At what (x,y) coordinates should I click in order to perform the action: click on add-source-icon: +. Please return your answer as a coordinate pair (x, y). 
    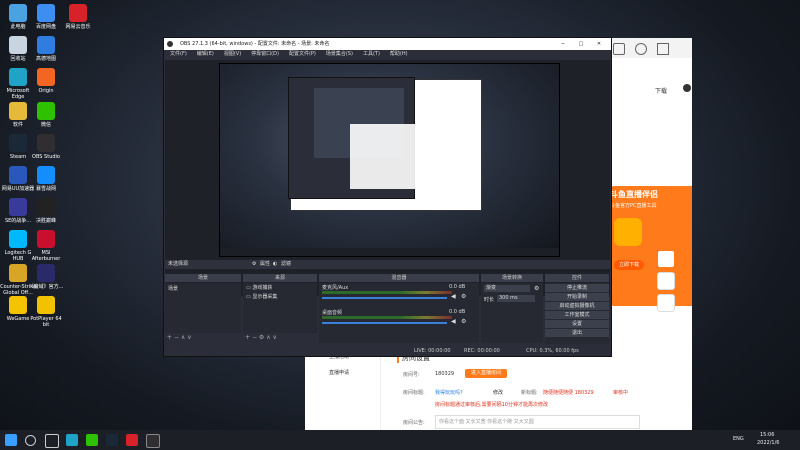
    Looking at the image, I should click on (247, 337).